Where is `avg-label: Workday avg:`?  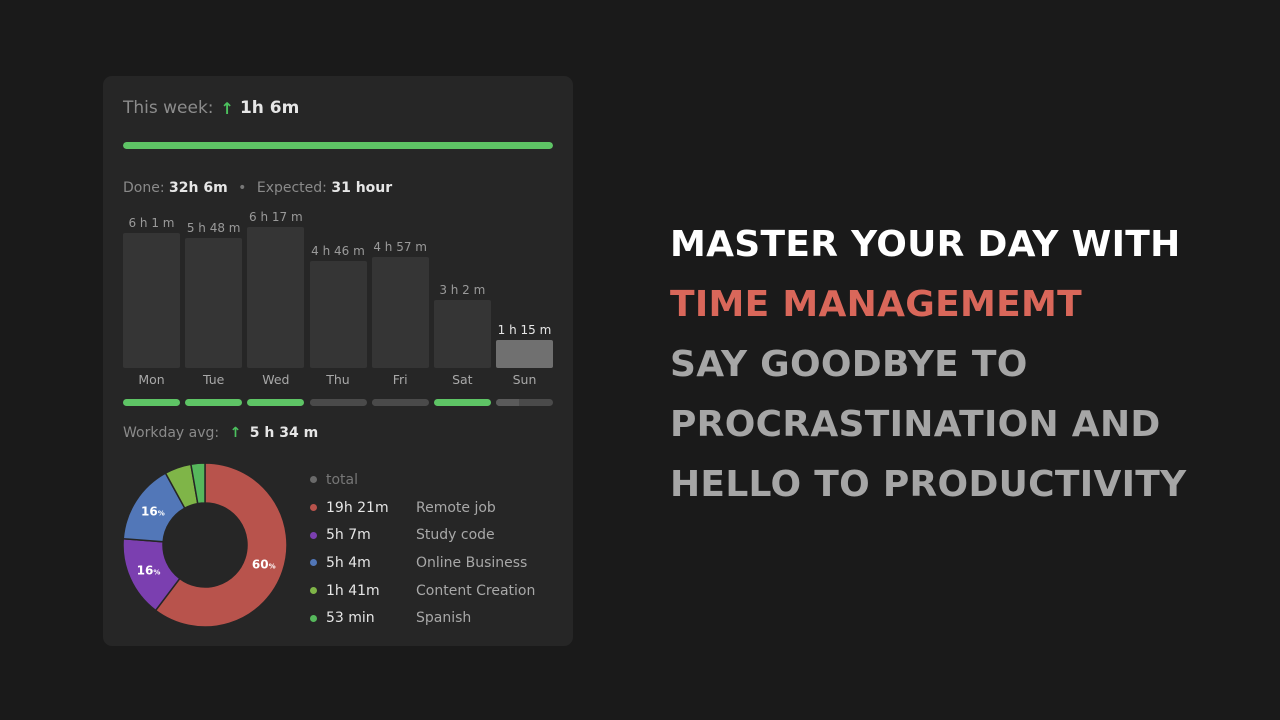 avg-label: Workday avg: is located at coordinates (171, 433).